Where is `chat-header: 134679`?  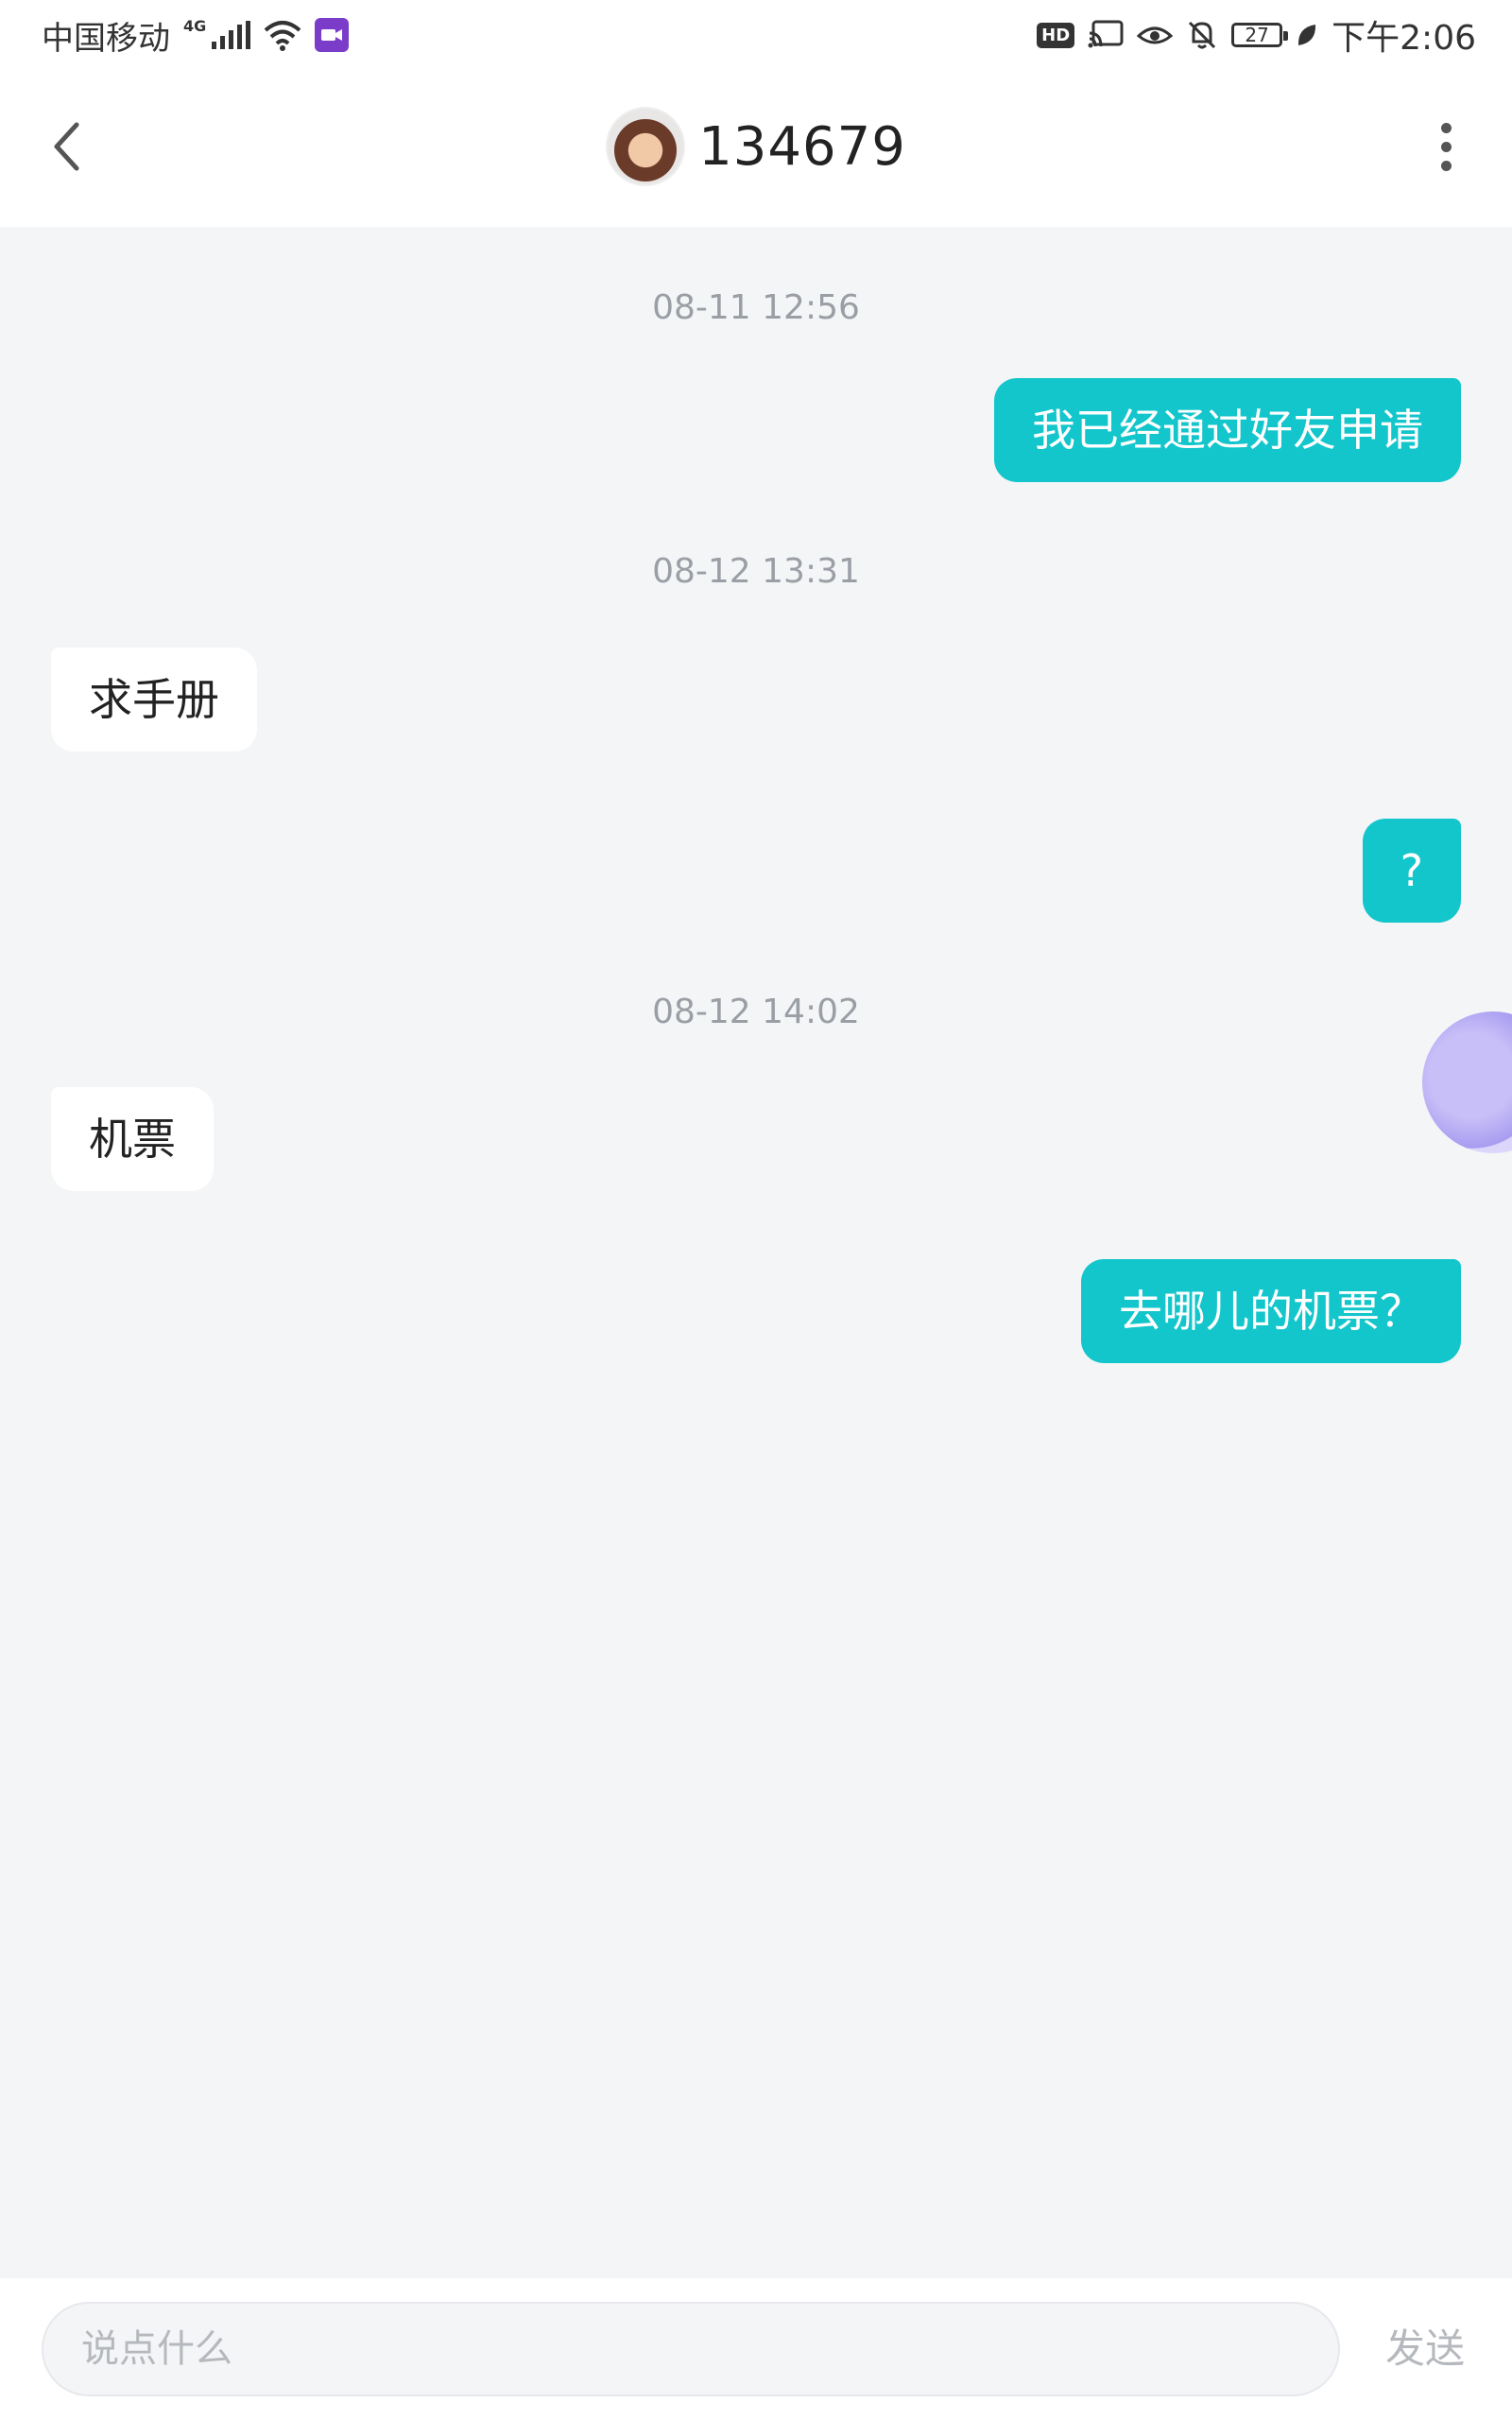
chat-header: 134679 is located at coordinates (756, 149).